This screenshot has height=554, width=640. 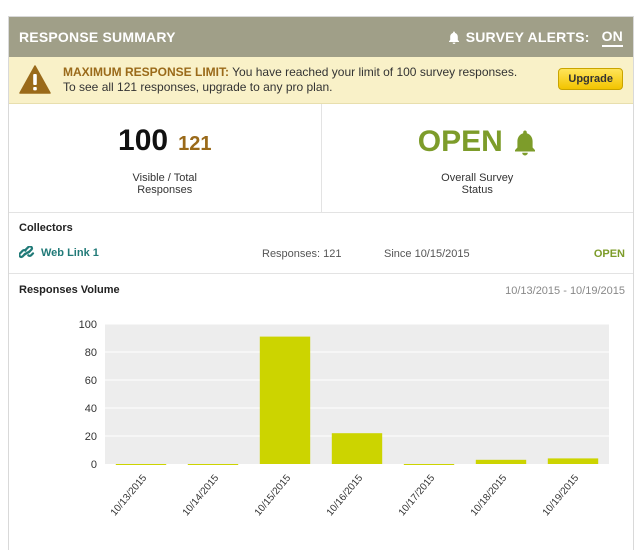 I want to click on collector-since: Since 10/15/2015, so click(x=427, y=254).